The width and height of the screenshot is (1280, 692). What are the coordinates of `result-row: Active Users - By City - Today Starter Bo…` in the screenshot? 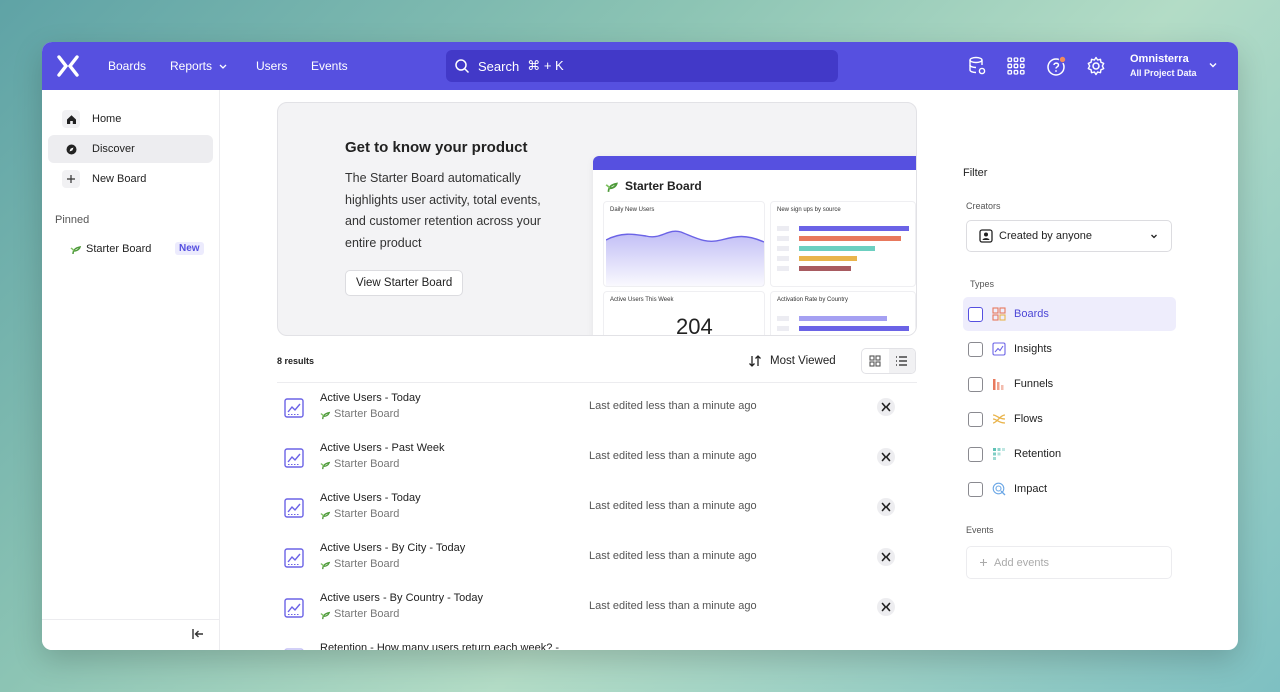 It's located at (597, 567).